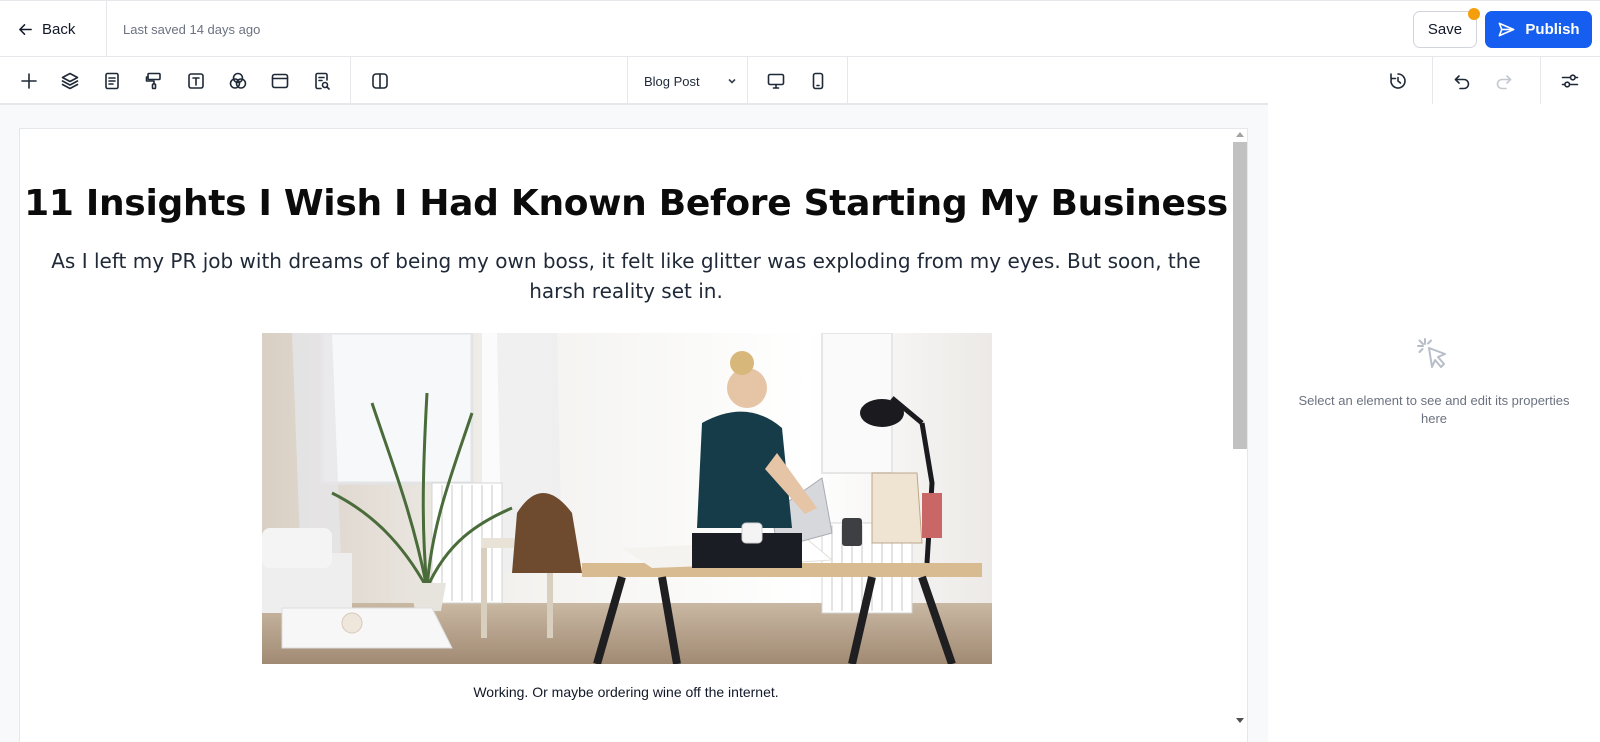  Describe the element at coordinates (1570, 81) in the screenshot. I see `settings-sliders-icon` at that location.